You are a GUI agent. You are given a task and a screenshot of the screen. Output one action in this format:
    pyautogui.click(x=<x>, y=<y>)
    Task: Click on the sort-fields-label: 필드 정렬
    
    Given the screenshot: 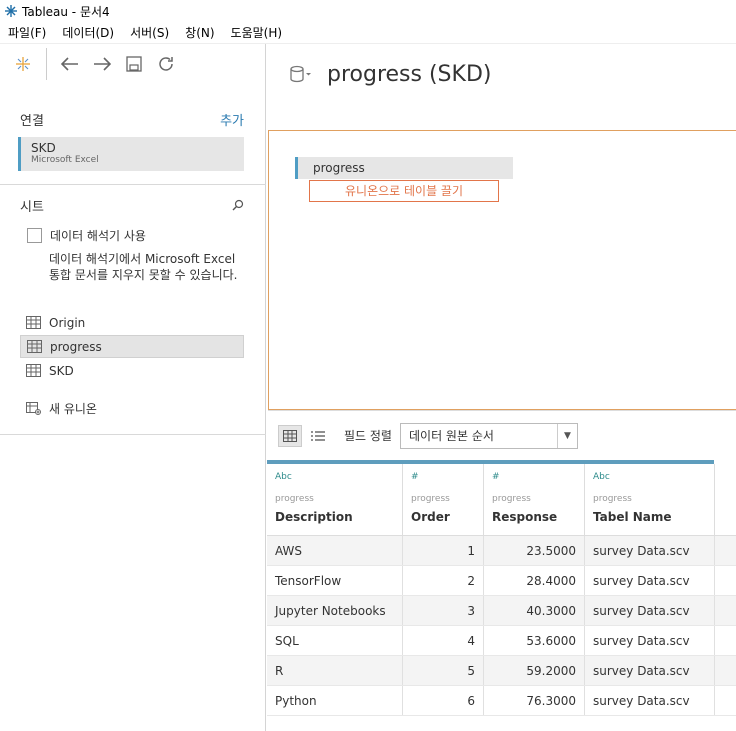 What is the action you would take?
    pyautogui.click(x=368, y=436)
    